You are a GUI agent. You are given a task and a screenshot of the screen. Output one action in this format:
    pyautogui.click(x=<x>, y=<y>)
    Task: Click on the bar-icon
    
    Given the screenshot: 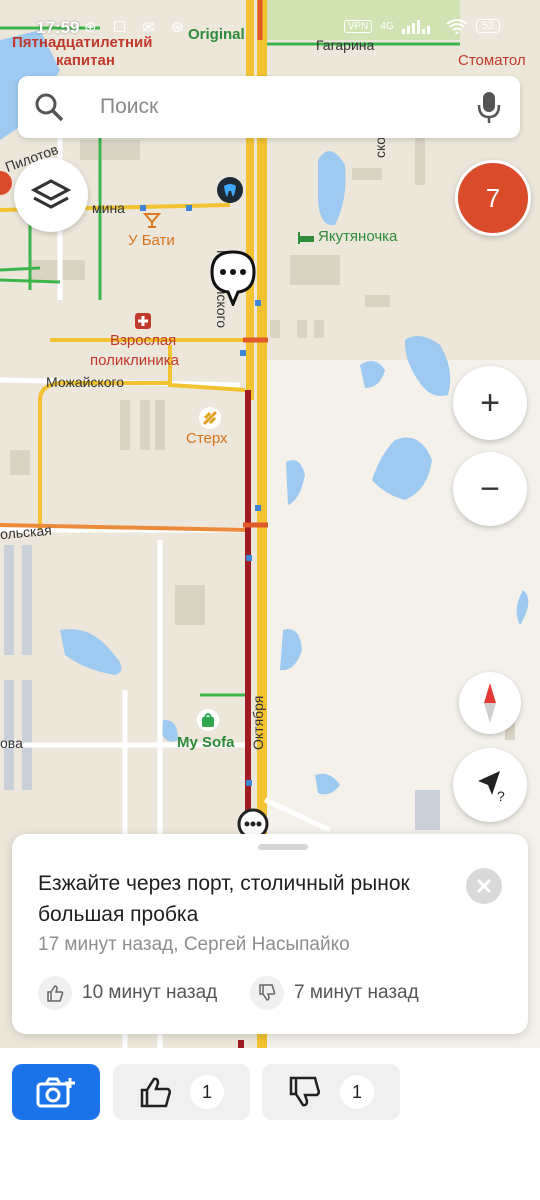 What is the action you would take?
    pyautogui.click(x=152, y=220)
    